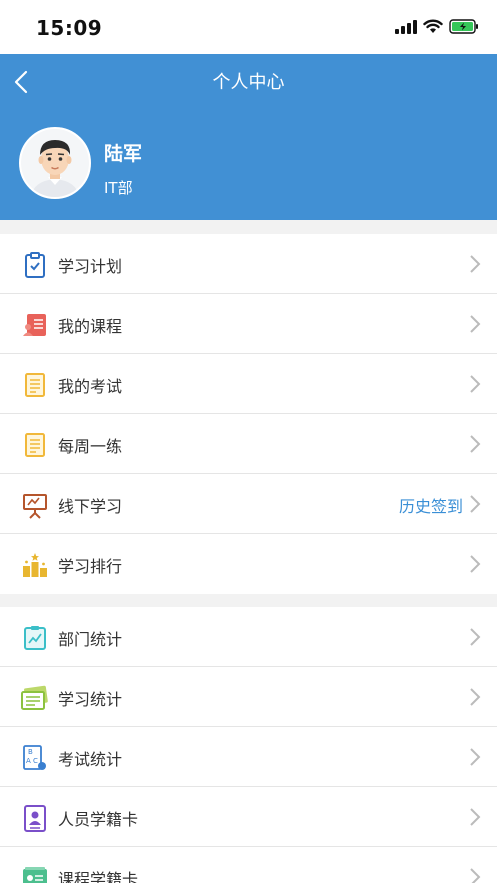 This screenshot has height=883, width=497. What do you see at coordinates (35, 385) in the screenshot?
I see `exam-doc-icon` at bounding box center [35, 385].